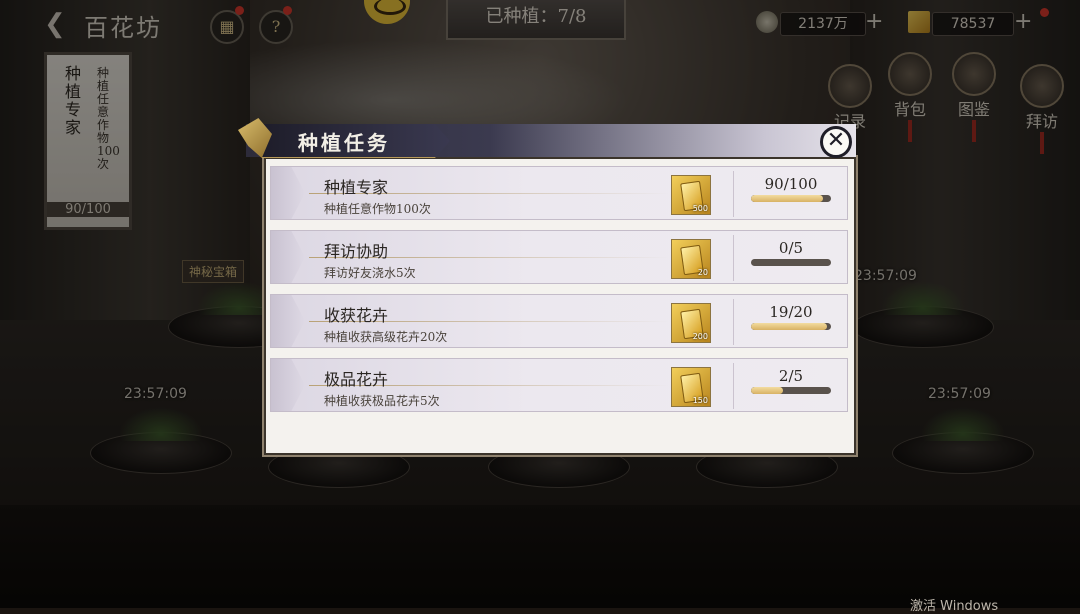 The height and width of the screenshot is (614, 1080). Describe the element at coordinates (791, 312) in the screenshot. I see `task-progress-text: 19/20` at that location.